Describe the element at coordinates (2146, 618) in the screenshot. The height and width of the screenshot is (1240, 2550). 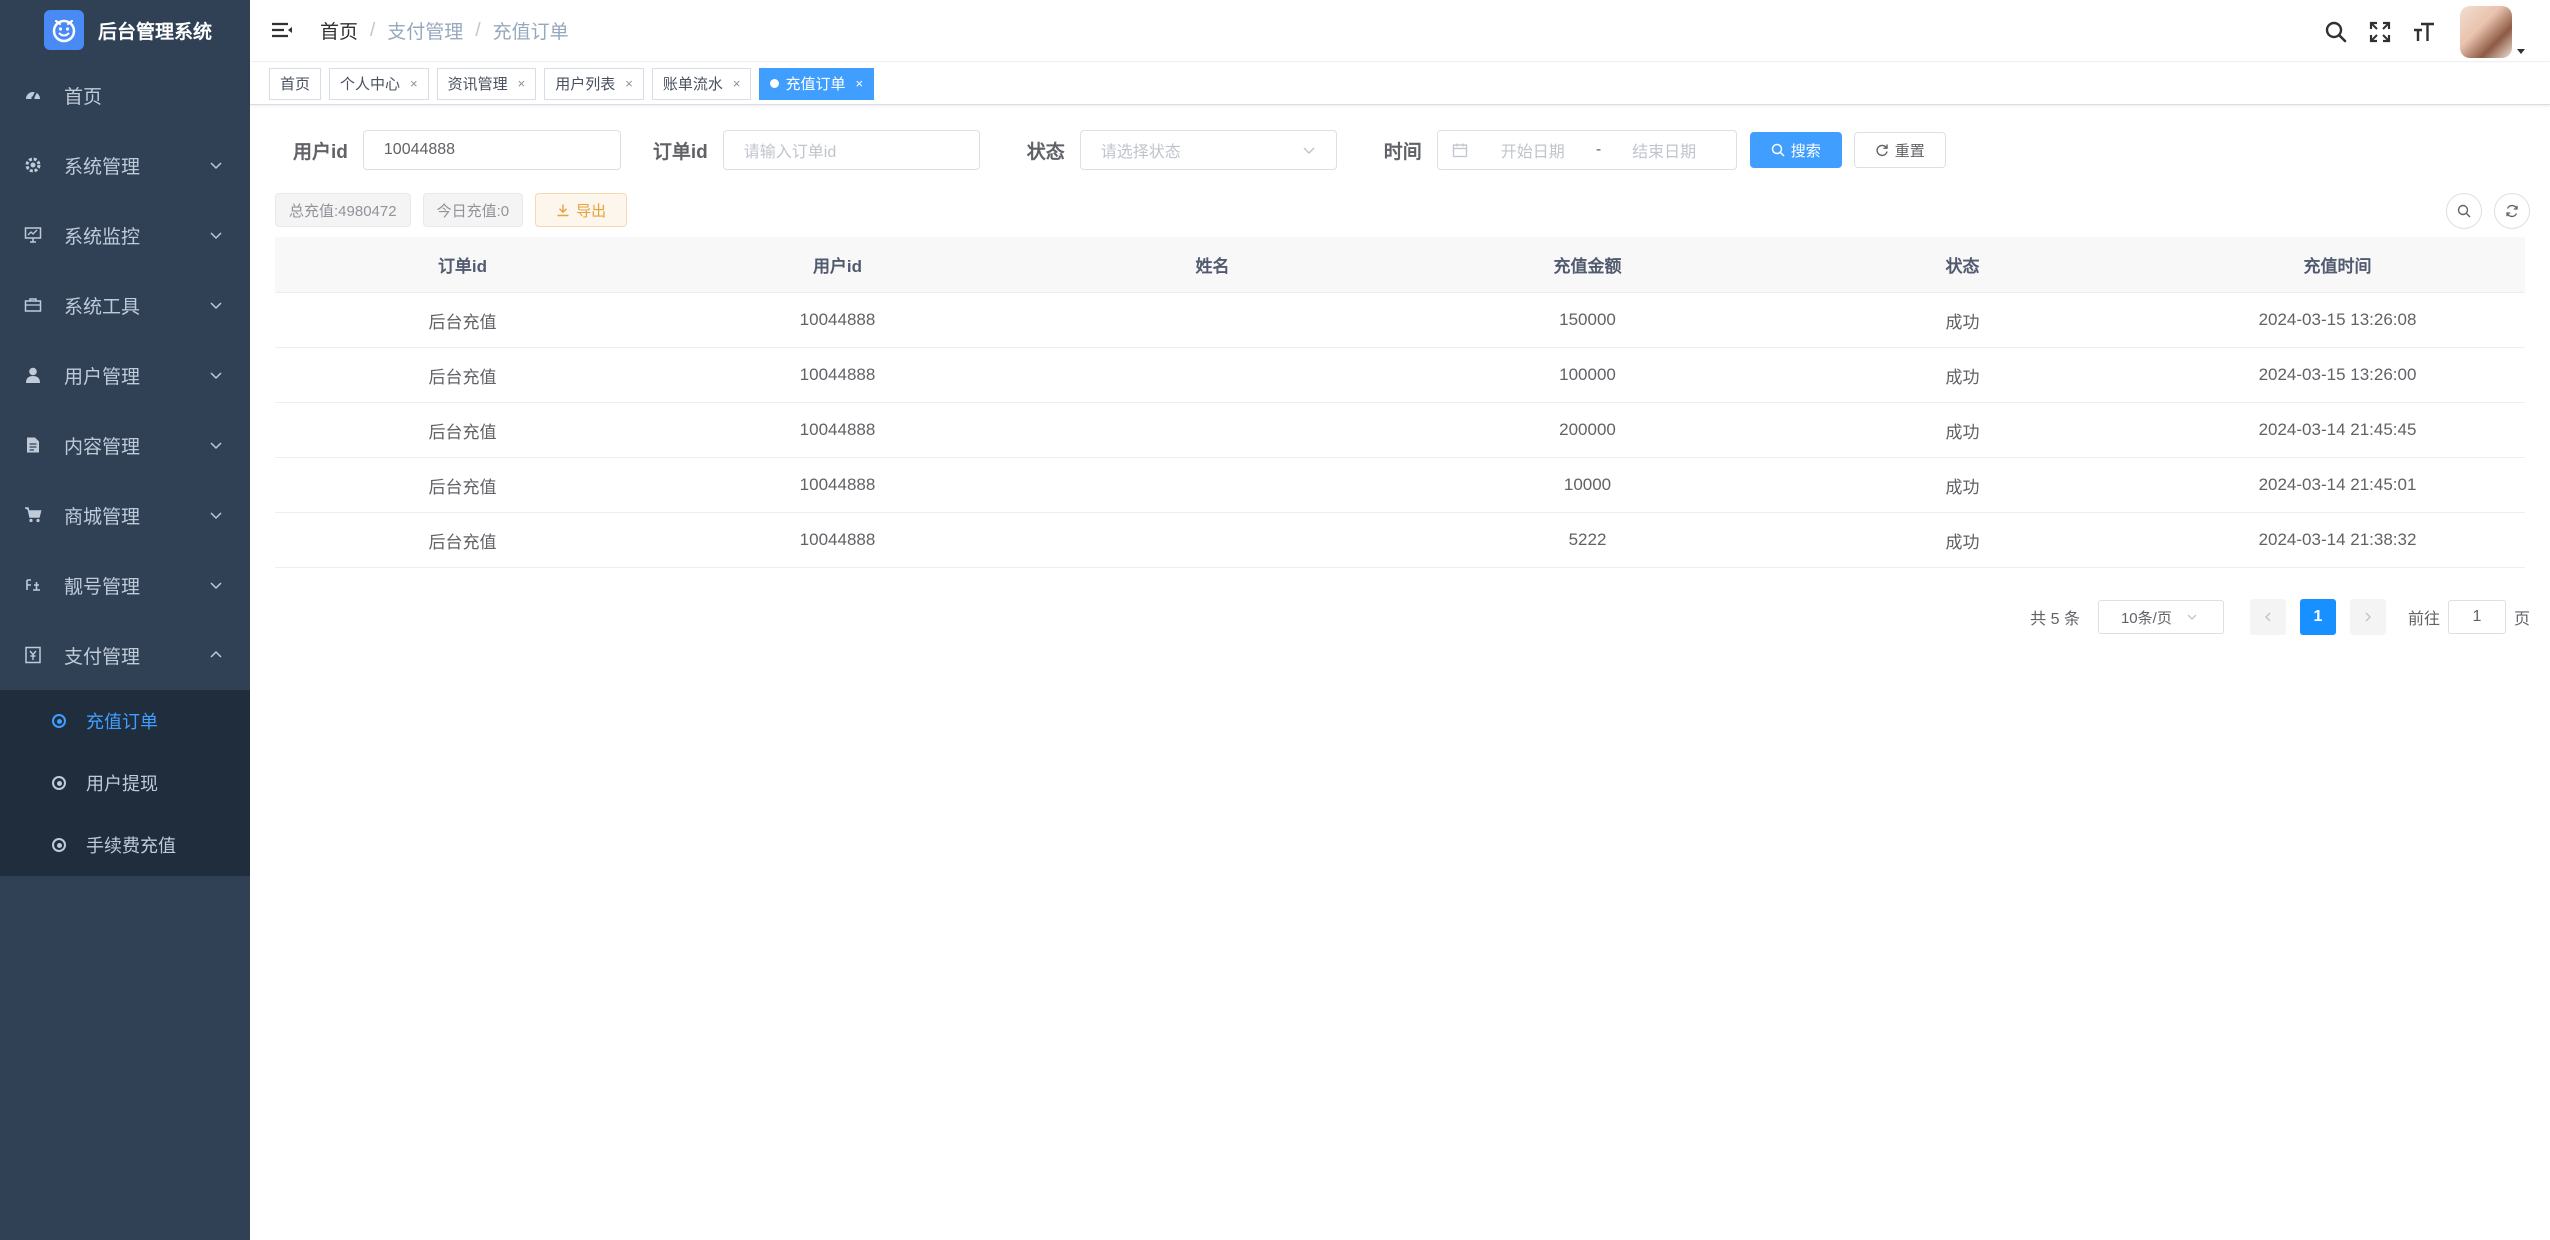
I see `page-size-value: 10条/页` at that location.